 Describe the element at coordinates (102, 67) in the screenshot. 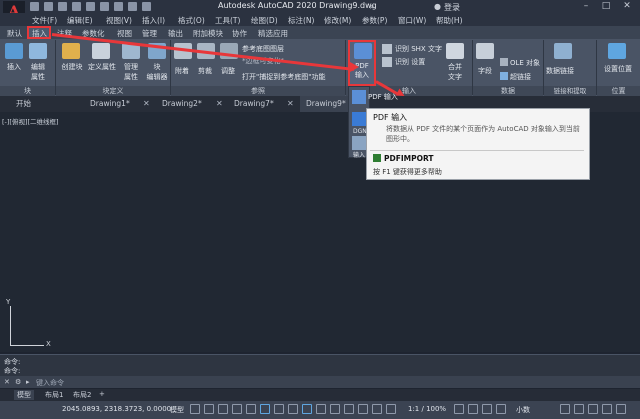

I see `define-attribute-label: 定义属性` at that location.